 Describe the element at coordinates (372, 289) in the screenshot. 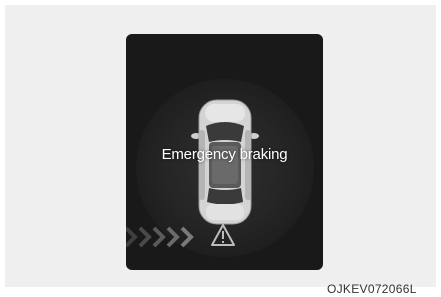

I see `figure-code: OJKEV072066L` at that location.